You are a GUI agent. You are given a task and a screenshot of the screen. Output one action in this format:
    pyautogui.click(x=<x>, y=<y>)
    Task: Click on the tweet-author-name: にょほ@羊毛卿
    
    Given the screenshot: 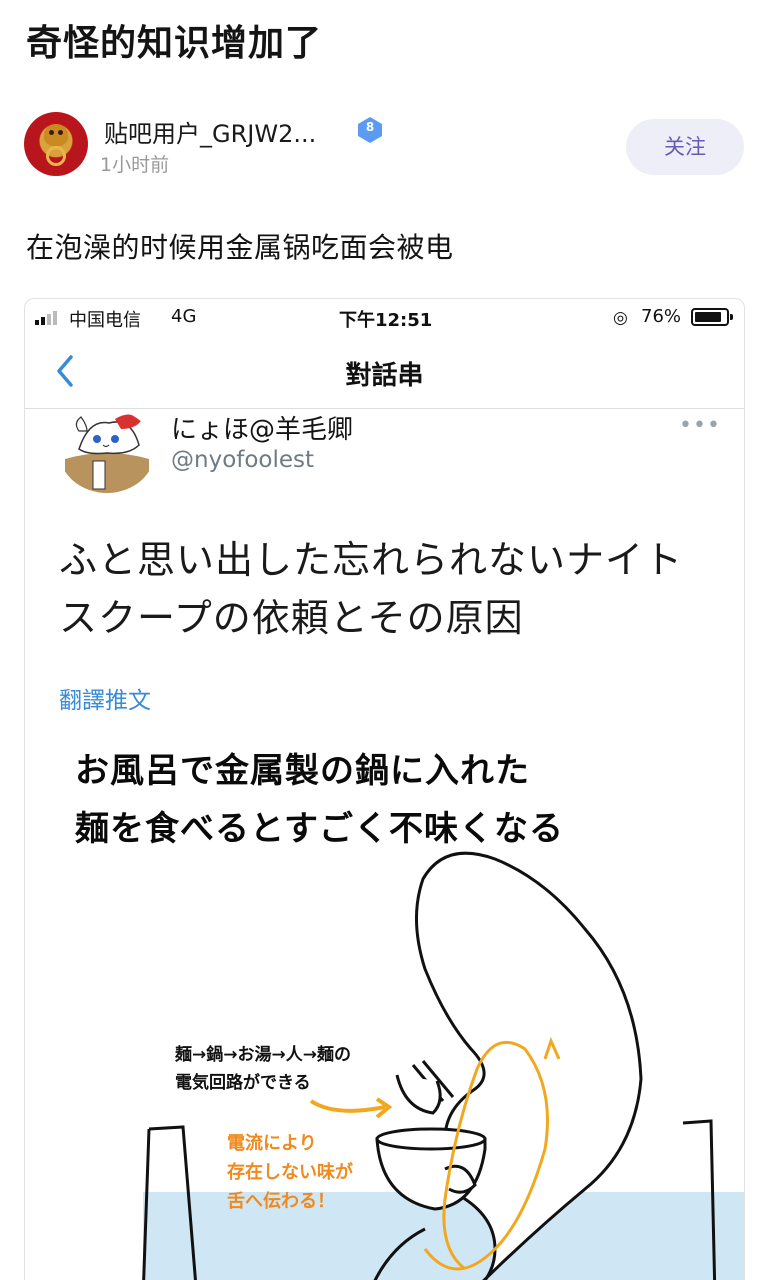 What is the action you would take?
    pyautogui.click(x=262, y=427)
    